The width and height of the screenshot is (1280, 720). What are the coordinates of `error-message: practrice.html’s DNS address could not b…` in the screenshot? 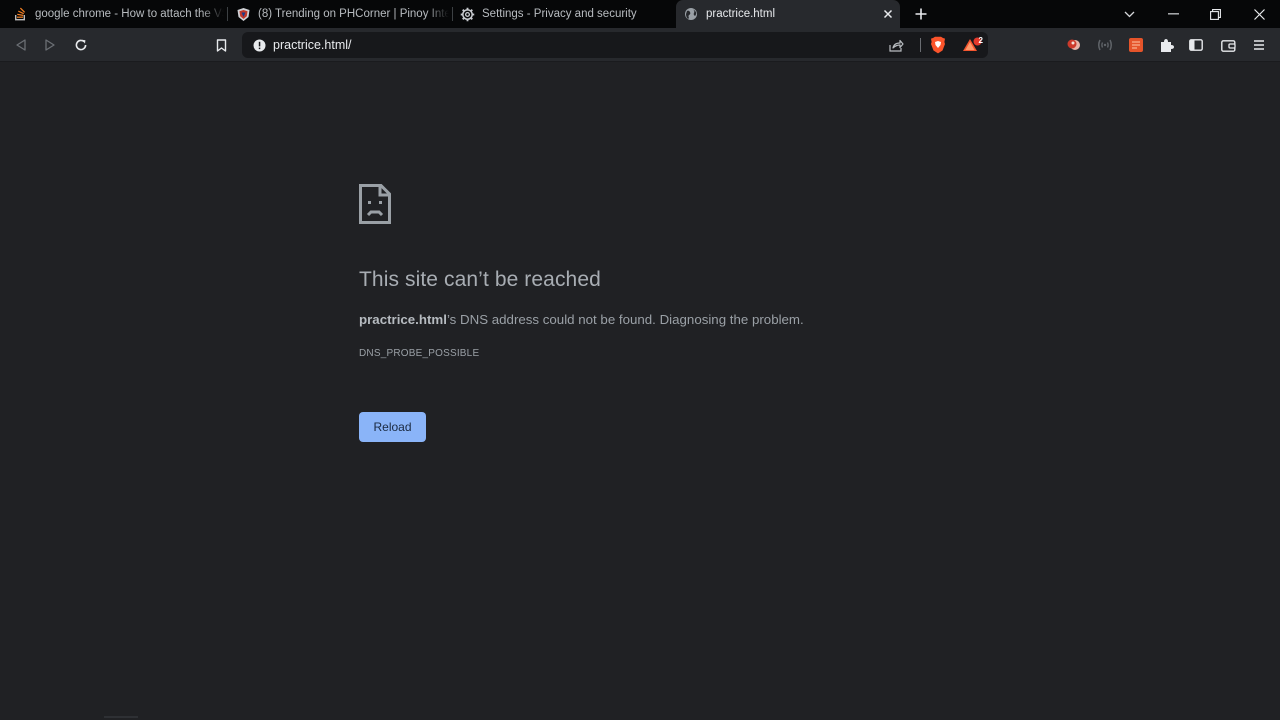 It's located at (581, 319).